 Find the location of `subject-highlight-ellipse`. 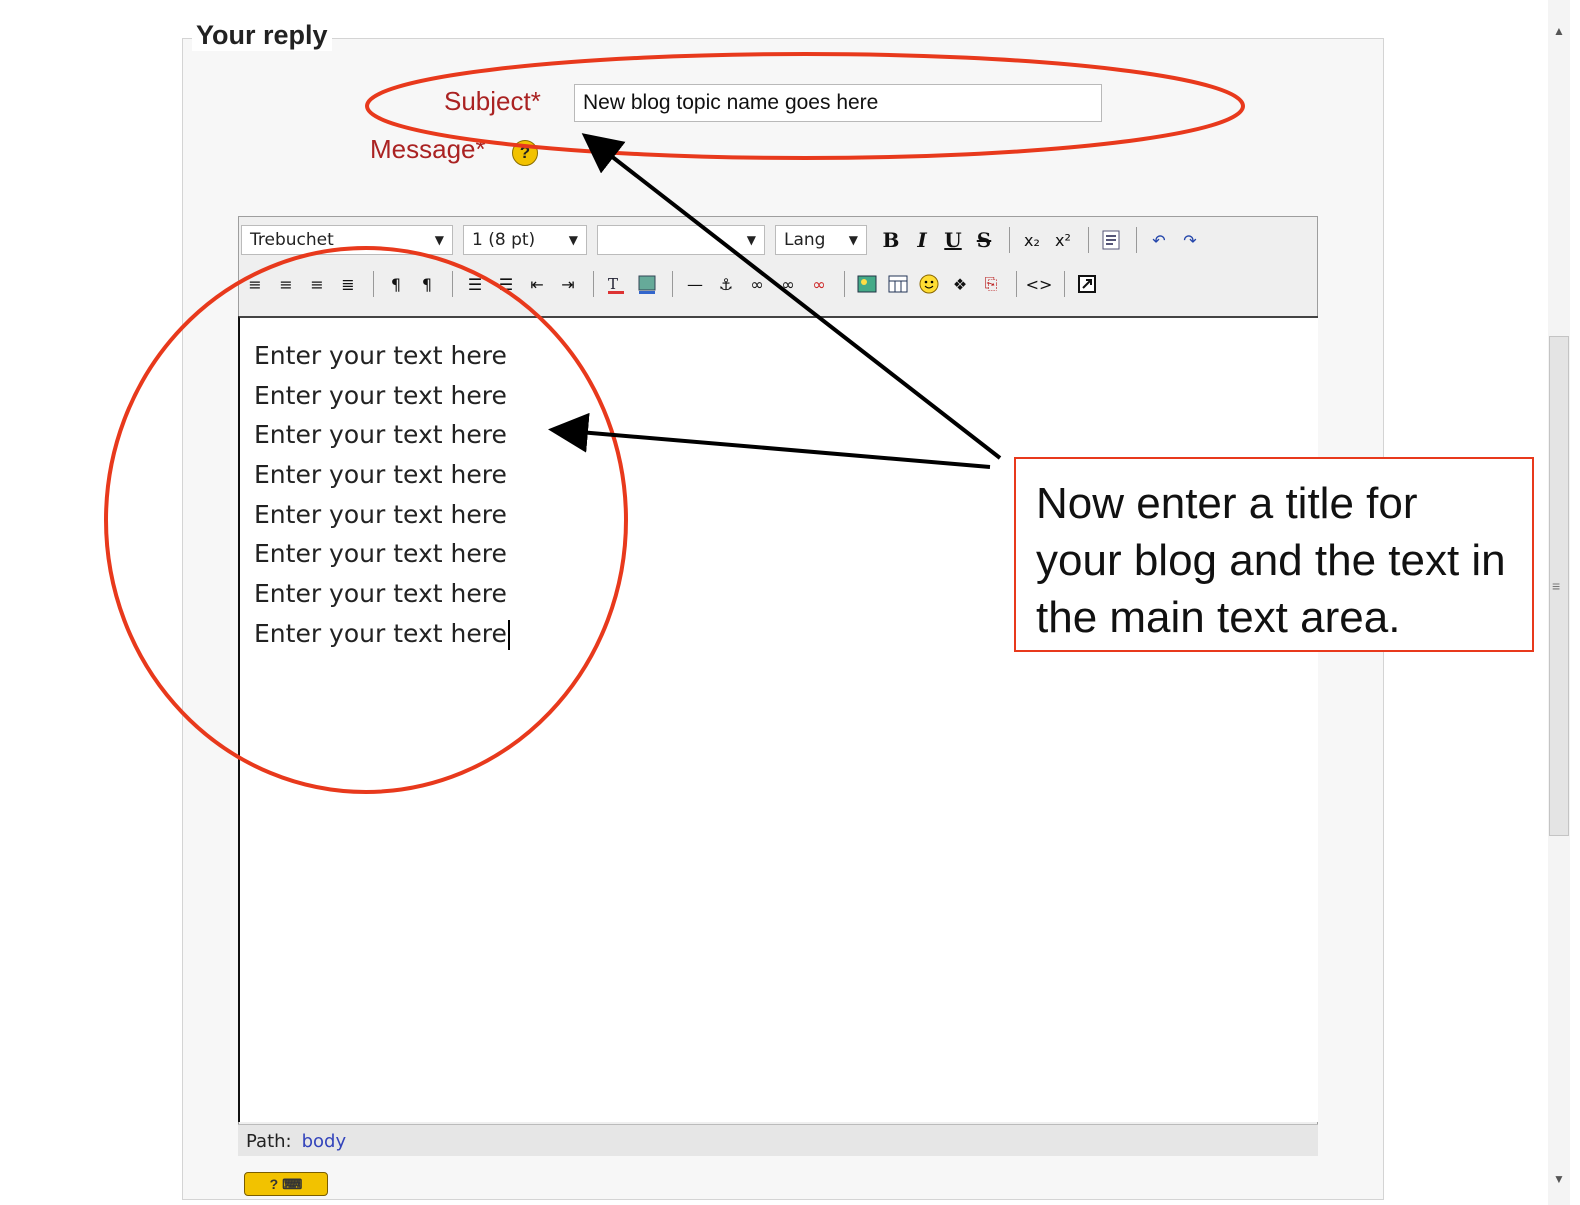

subject-highlight-ellipse is located at coordinates (805, 106).